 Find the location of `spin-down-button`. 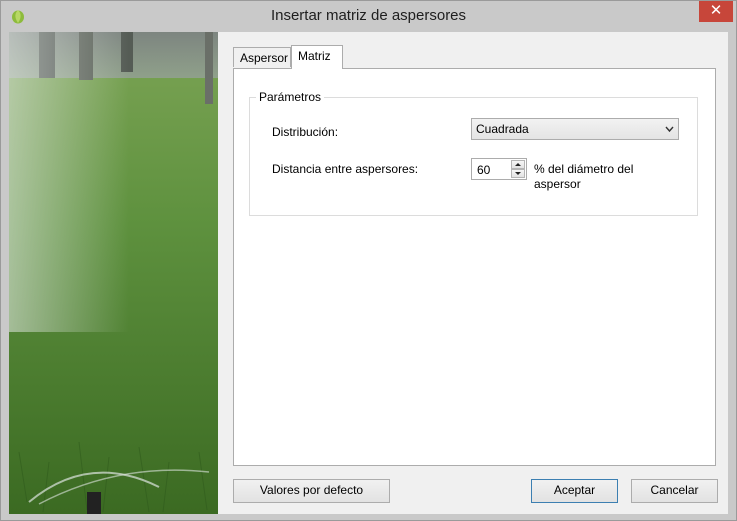

spin-down-button is located at coordinates (518, 173).